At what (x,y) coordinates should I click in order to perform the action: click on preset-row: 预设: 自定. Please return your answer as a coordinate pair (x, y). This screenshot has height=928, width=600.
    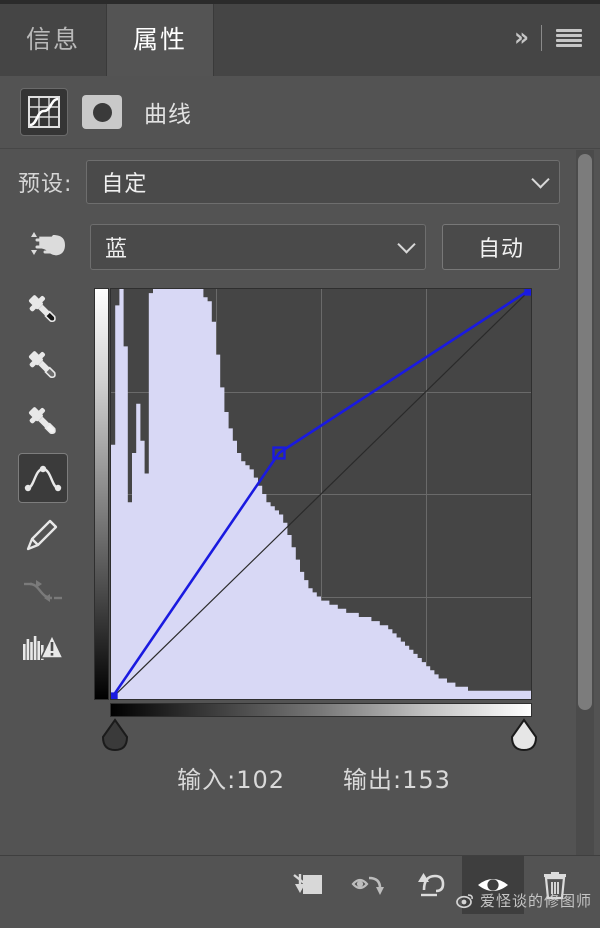
    Looking at the image, I should click on (280, 182).